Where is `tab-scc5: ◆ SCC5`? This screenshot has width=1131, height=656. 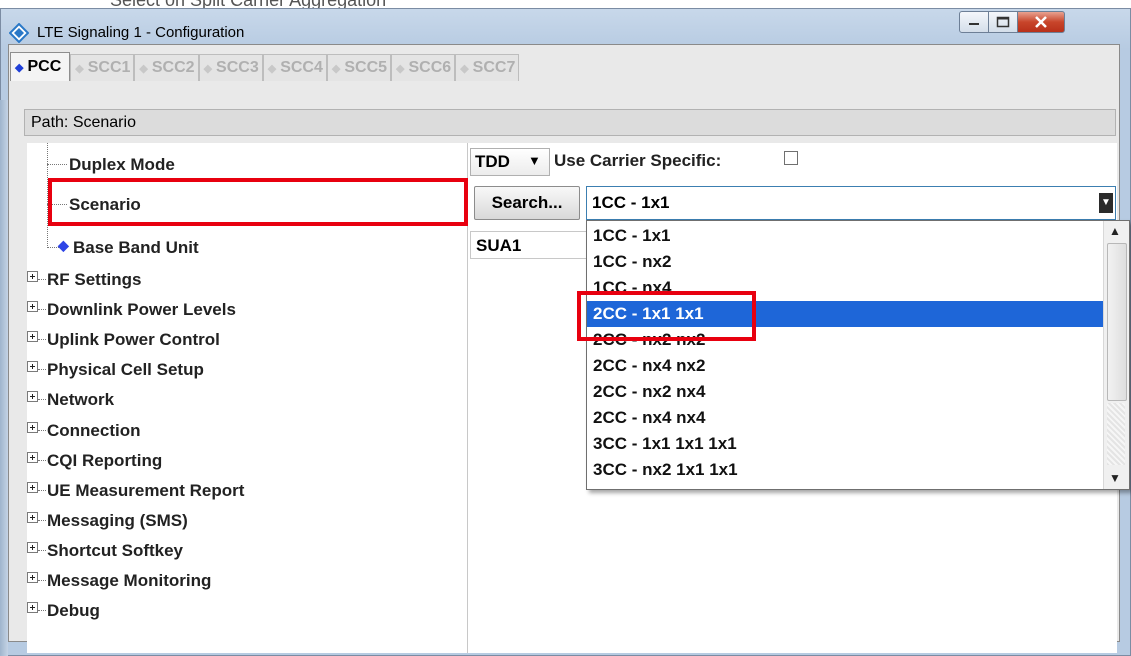 tab-scc5: ◆ SCC5 is located at coordinates (359, 67).